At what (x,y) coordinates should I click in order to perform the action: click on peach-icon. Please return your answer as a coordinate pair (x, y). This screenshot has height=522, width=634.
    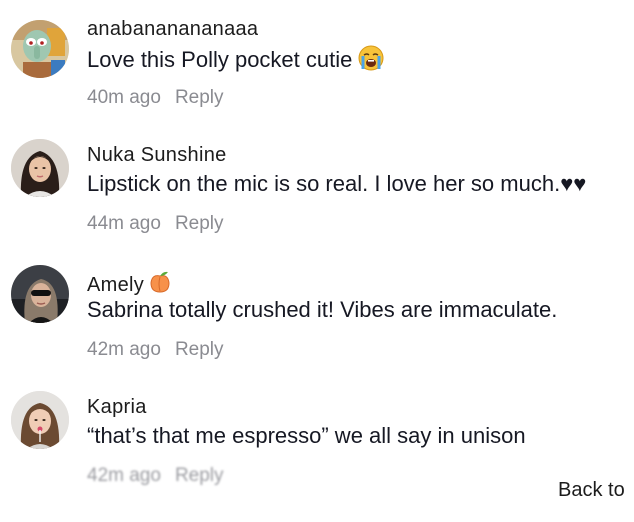
    Looking at the image, I should click on (160, 285).